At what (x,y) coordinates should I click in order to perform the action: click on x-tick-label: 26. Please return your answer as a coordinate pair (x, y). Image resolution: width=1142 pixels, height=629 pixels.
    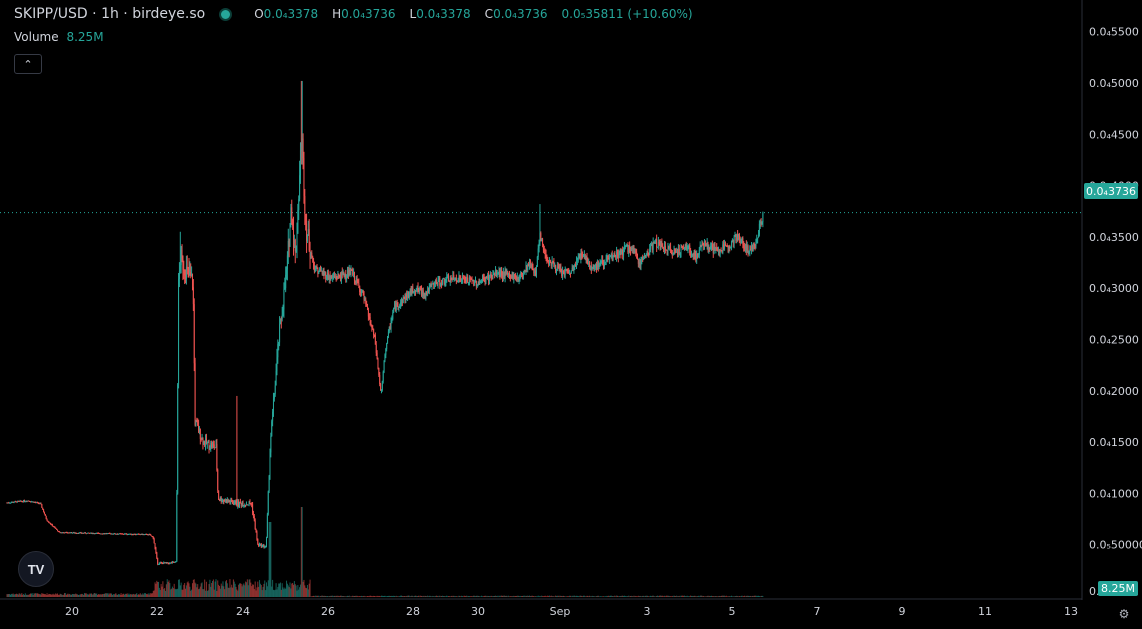
    Looking at the image, I should click on (328, 611).